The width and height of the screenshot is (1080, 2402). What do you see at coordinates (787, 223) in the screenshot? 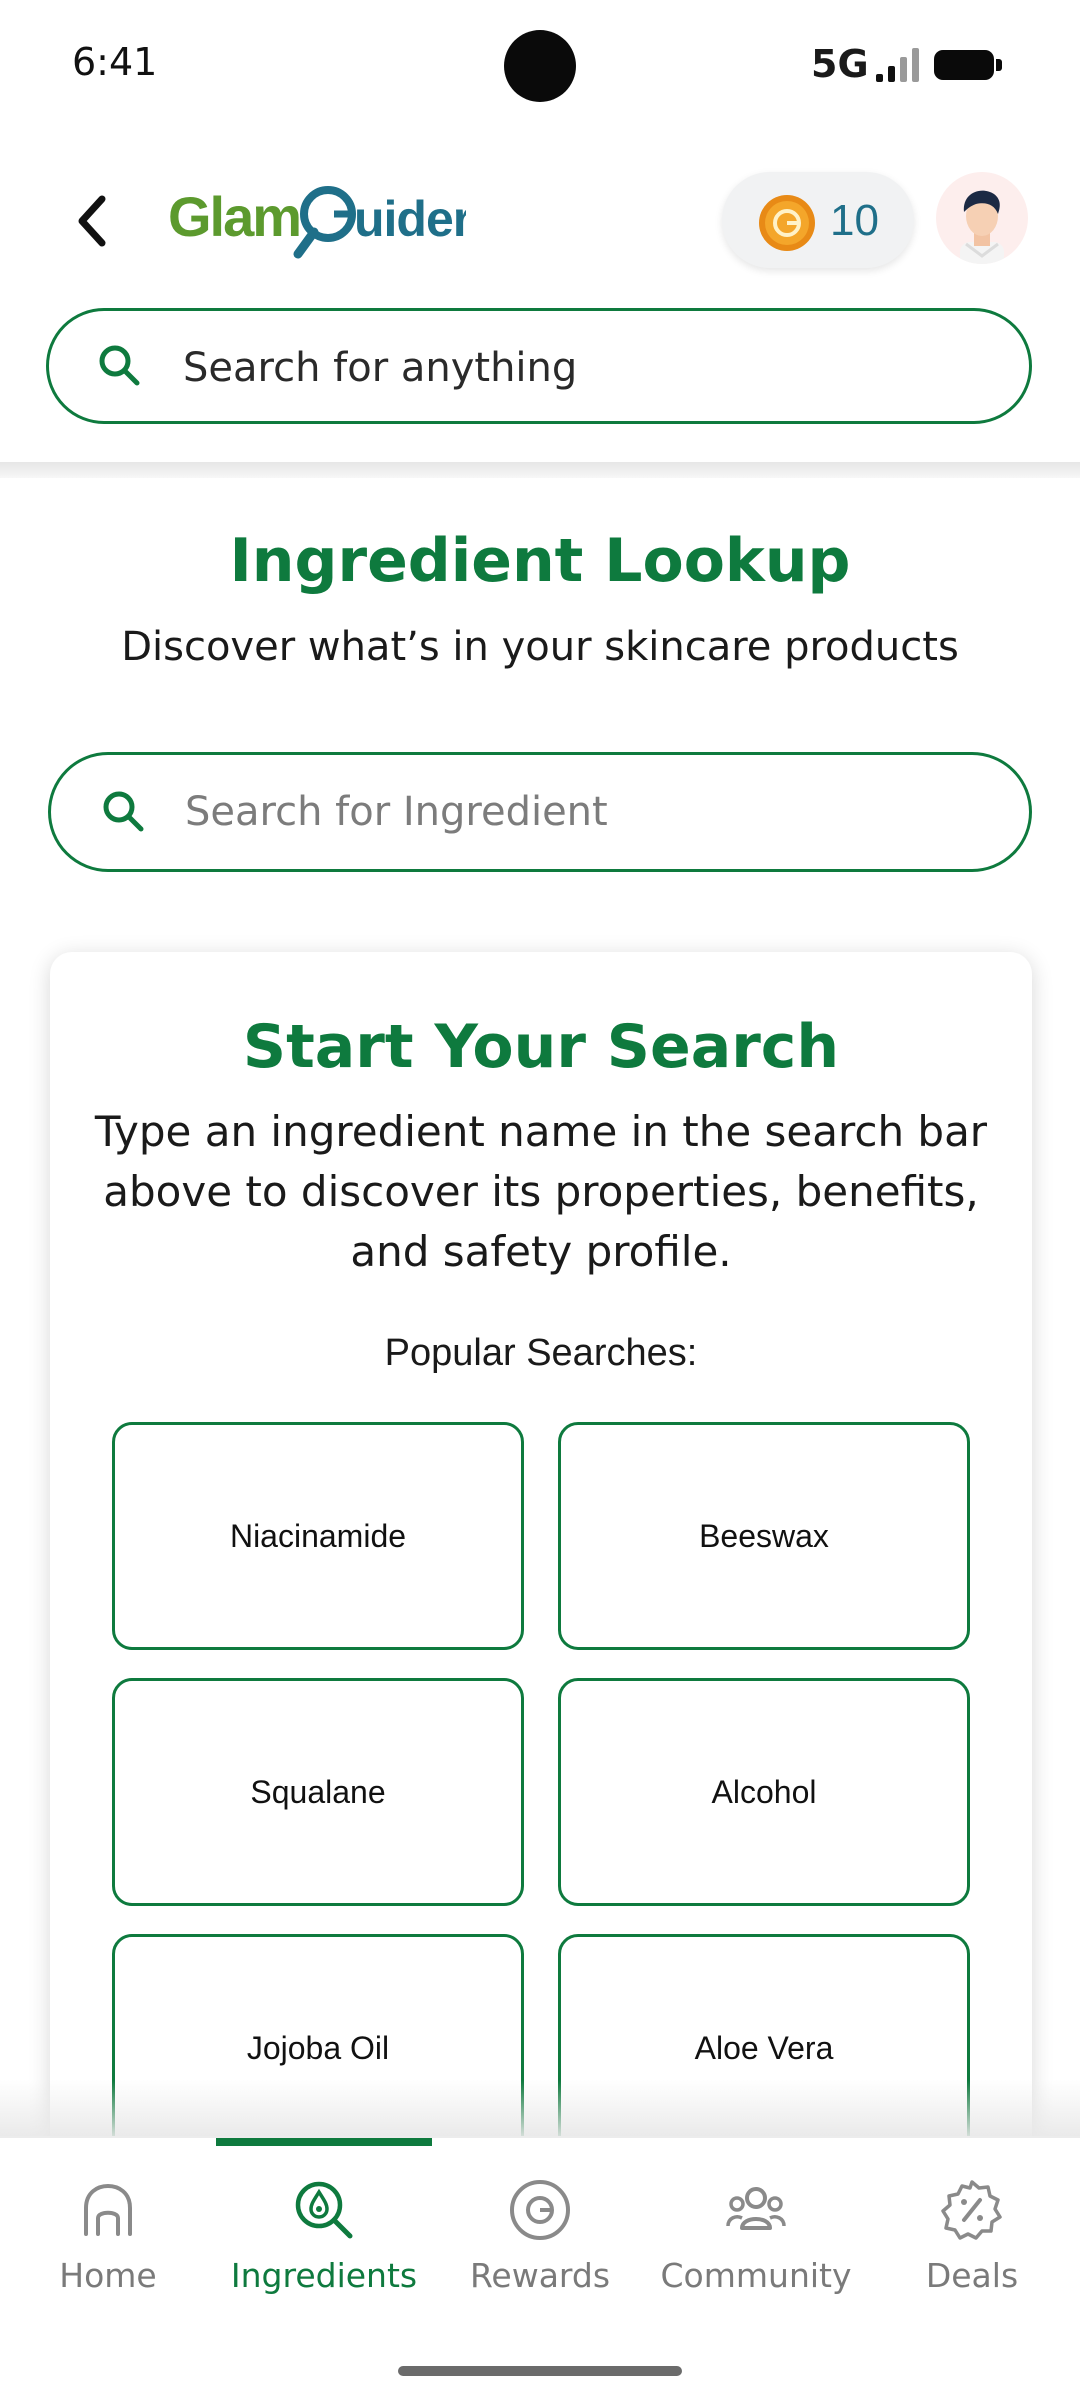
I see `coin-icon` at bounding box center [787, 223].